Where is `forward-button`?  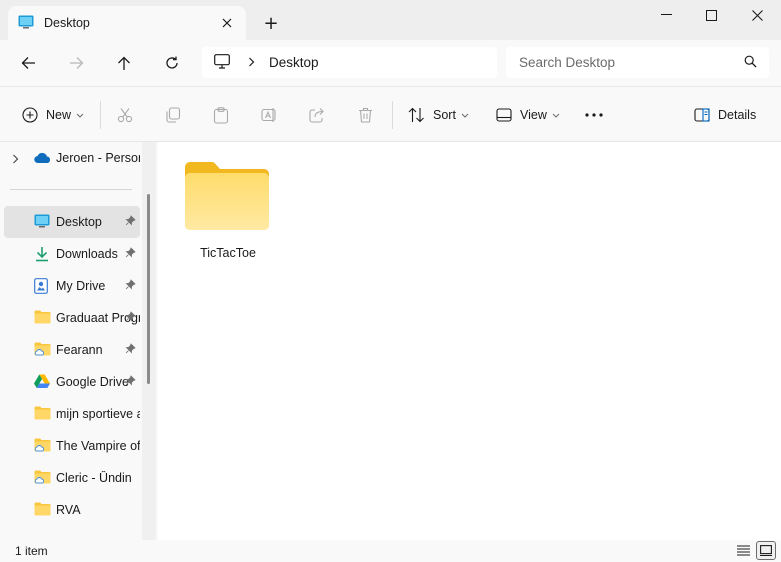
forward-button is located at coordinates (76, 63).